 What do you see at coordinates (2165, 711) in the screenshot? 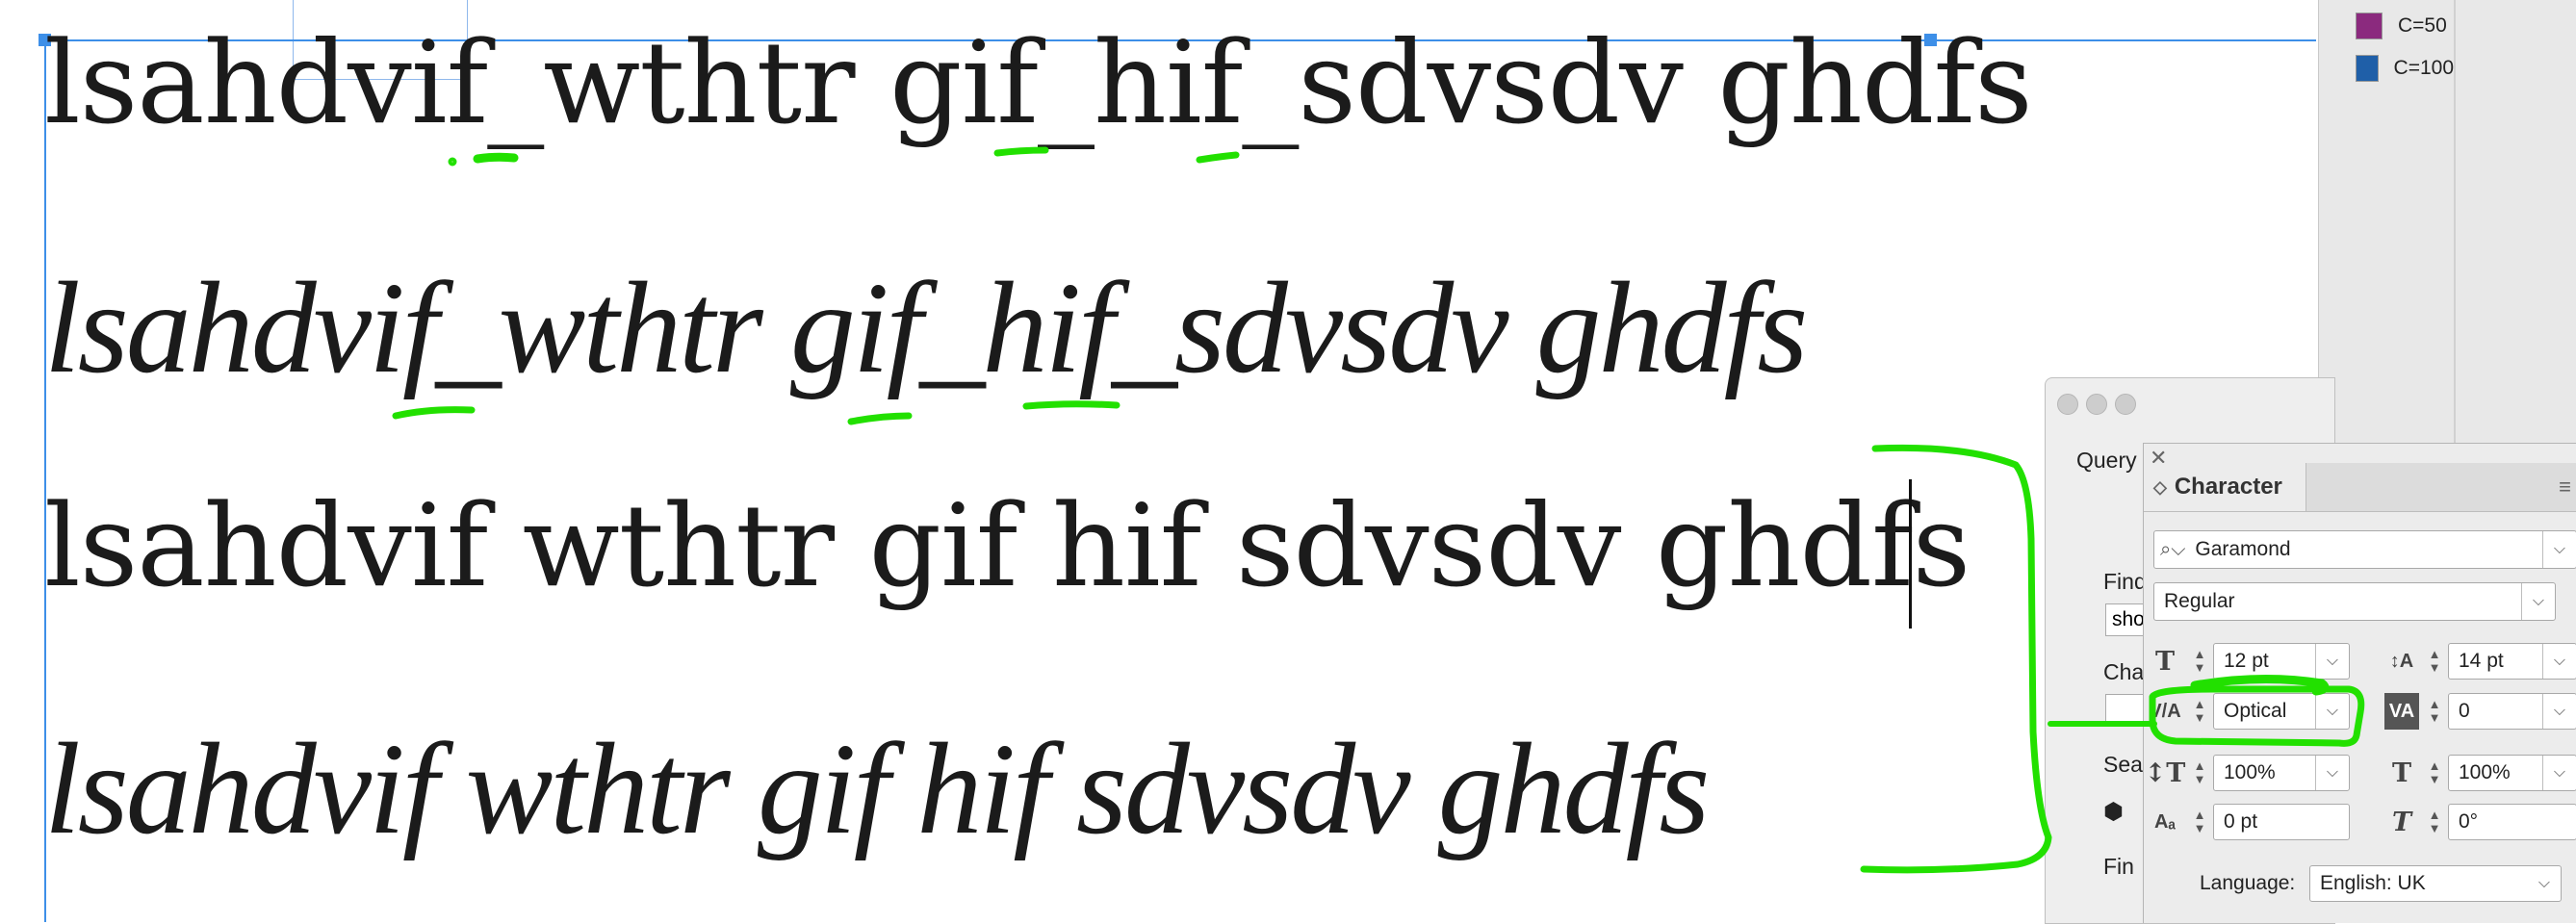
I see `kerning-icon: V/A` at bounding box center [2165, 711].